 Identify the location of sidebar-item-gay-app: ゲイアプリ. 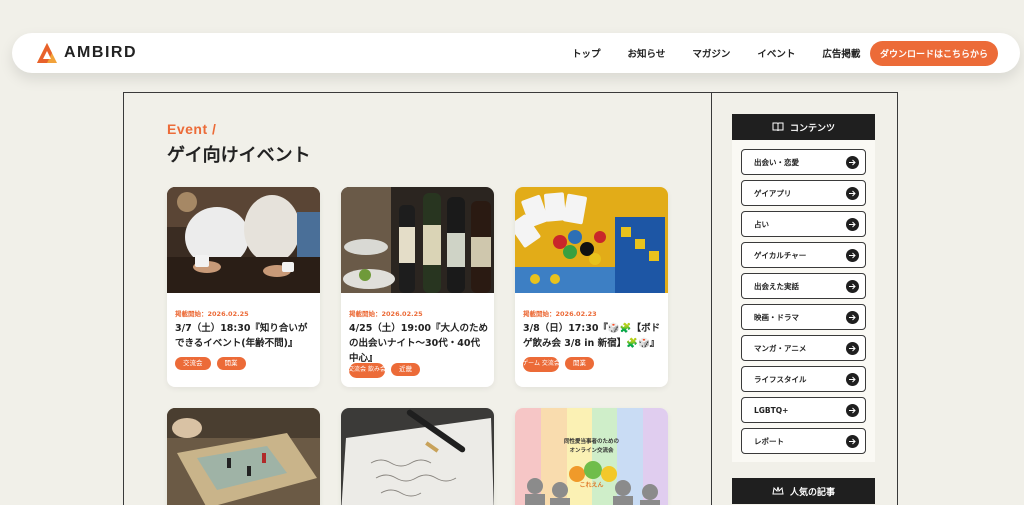
(803, 193).